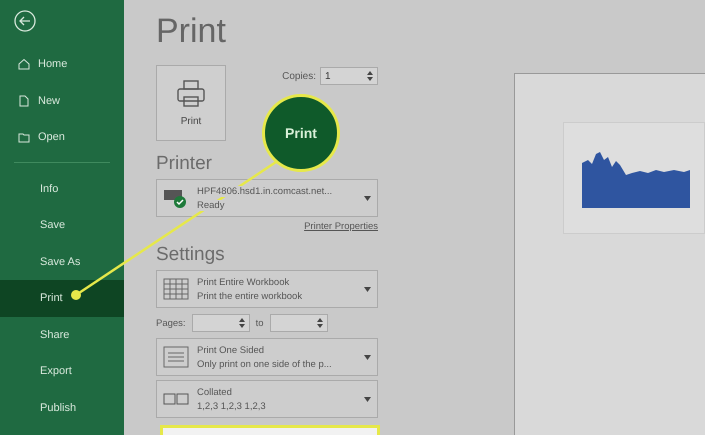 The width and height of the screenshot is (705, 435). I want to click on print-callout-button: Print, so click(301, 133).